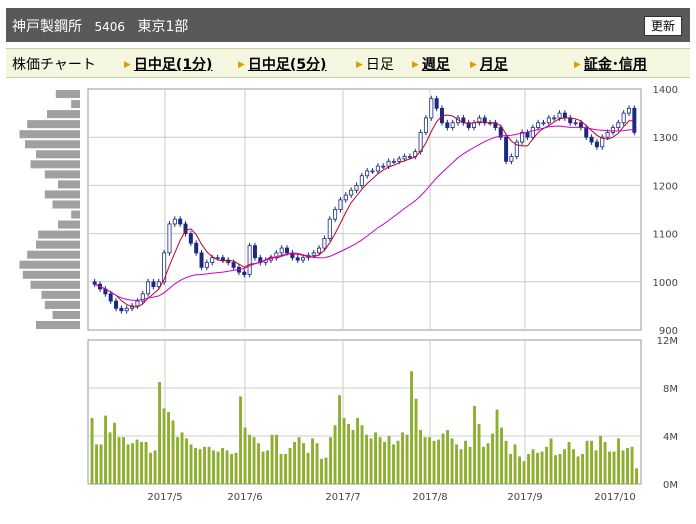  Describe the element at coordinates (429, 497) in the screenshot. I see `x-tick-label: 2017/8` at that location.